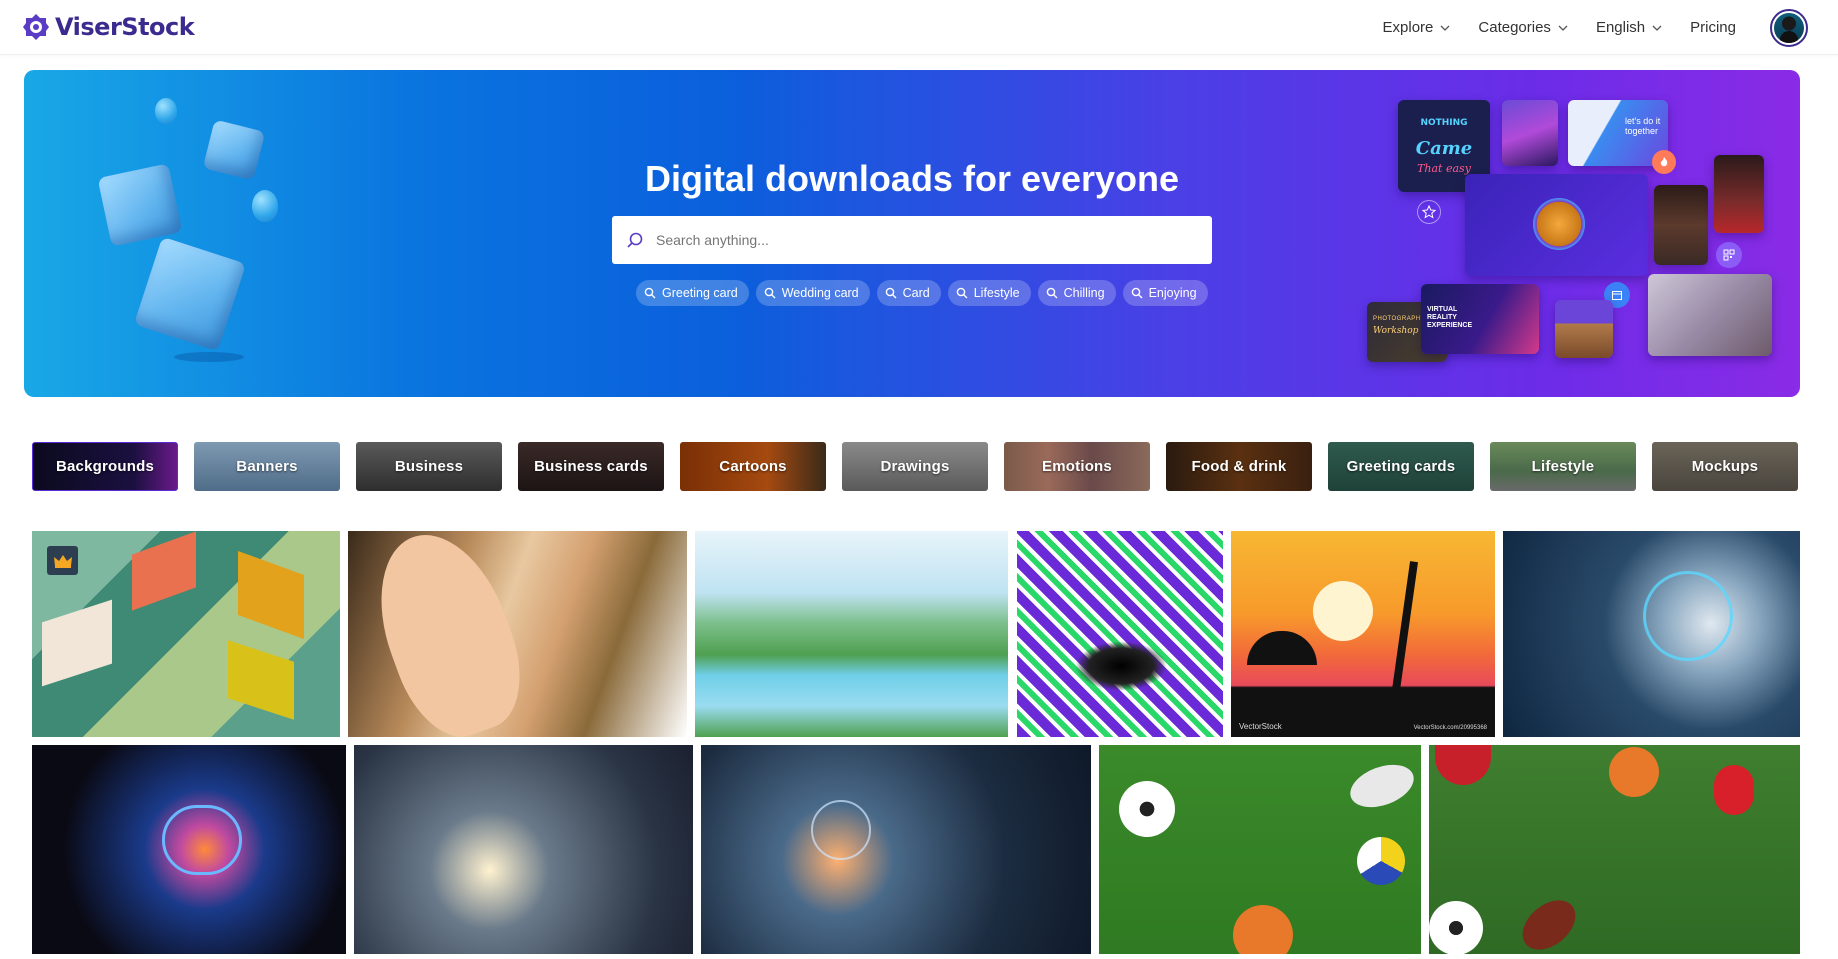 The height and width of the screenshot is (959, 1838). What do you see at coordinates (1442, 309) in the screenshot?
I see `vr-line: VIRTUAL` at bounding box center [1442, 309].